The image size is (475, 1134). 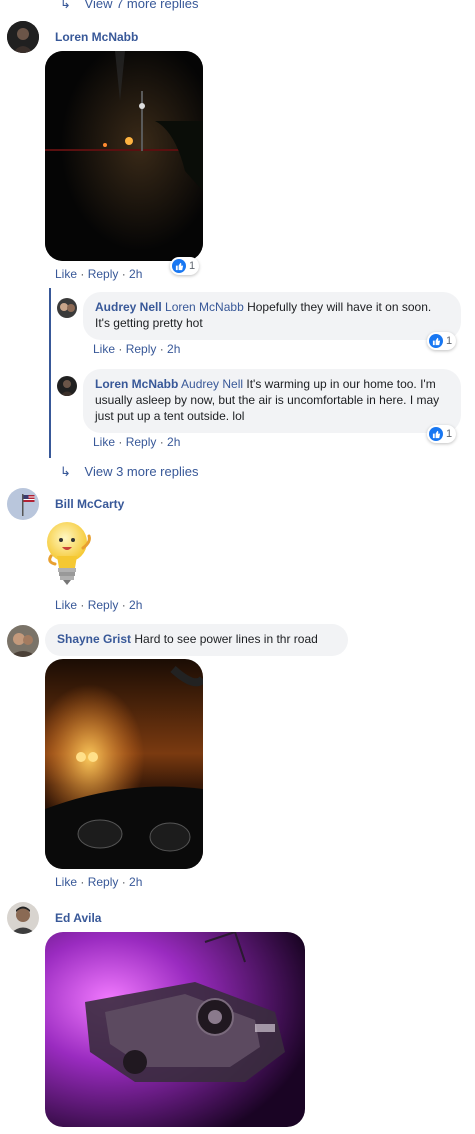 What do you see at coordinates (212, 384) in the screenshot?
I see `mention-link: Audrey Nell` at bounding box center [212, 384].